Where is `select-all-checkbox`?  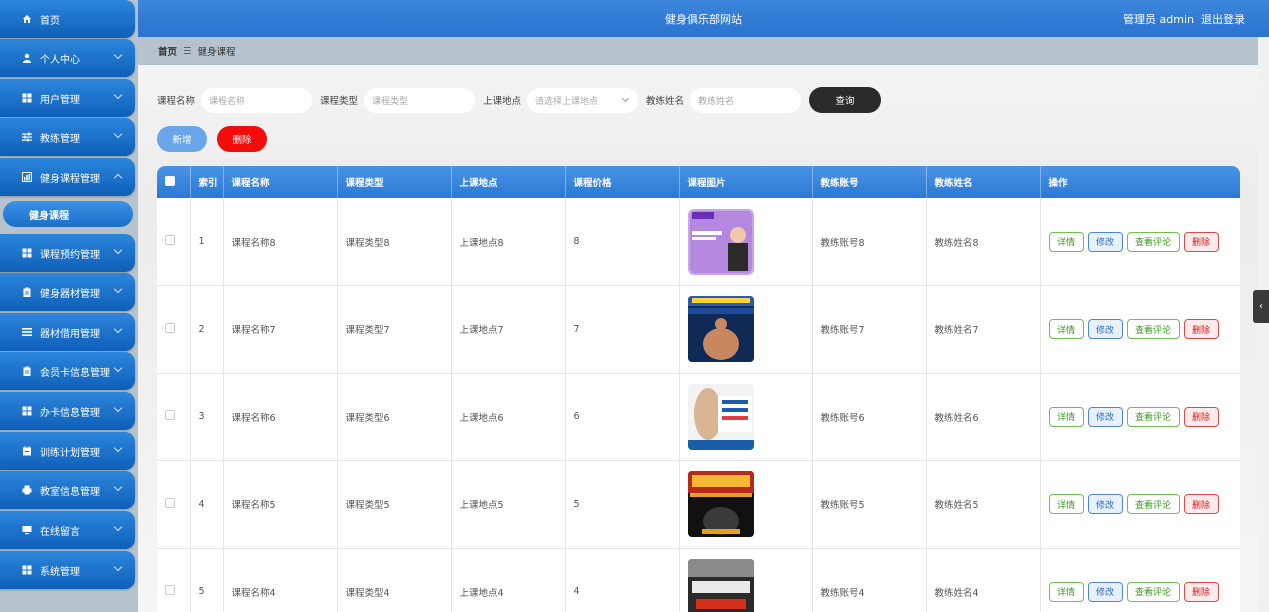 select-all-checkbox is located at coordinates (170, 180).